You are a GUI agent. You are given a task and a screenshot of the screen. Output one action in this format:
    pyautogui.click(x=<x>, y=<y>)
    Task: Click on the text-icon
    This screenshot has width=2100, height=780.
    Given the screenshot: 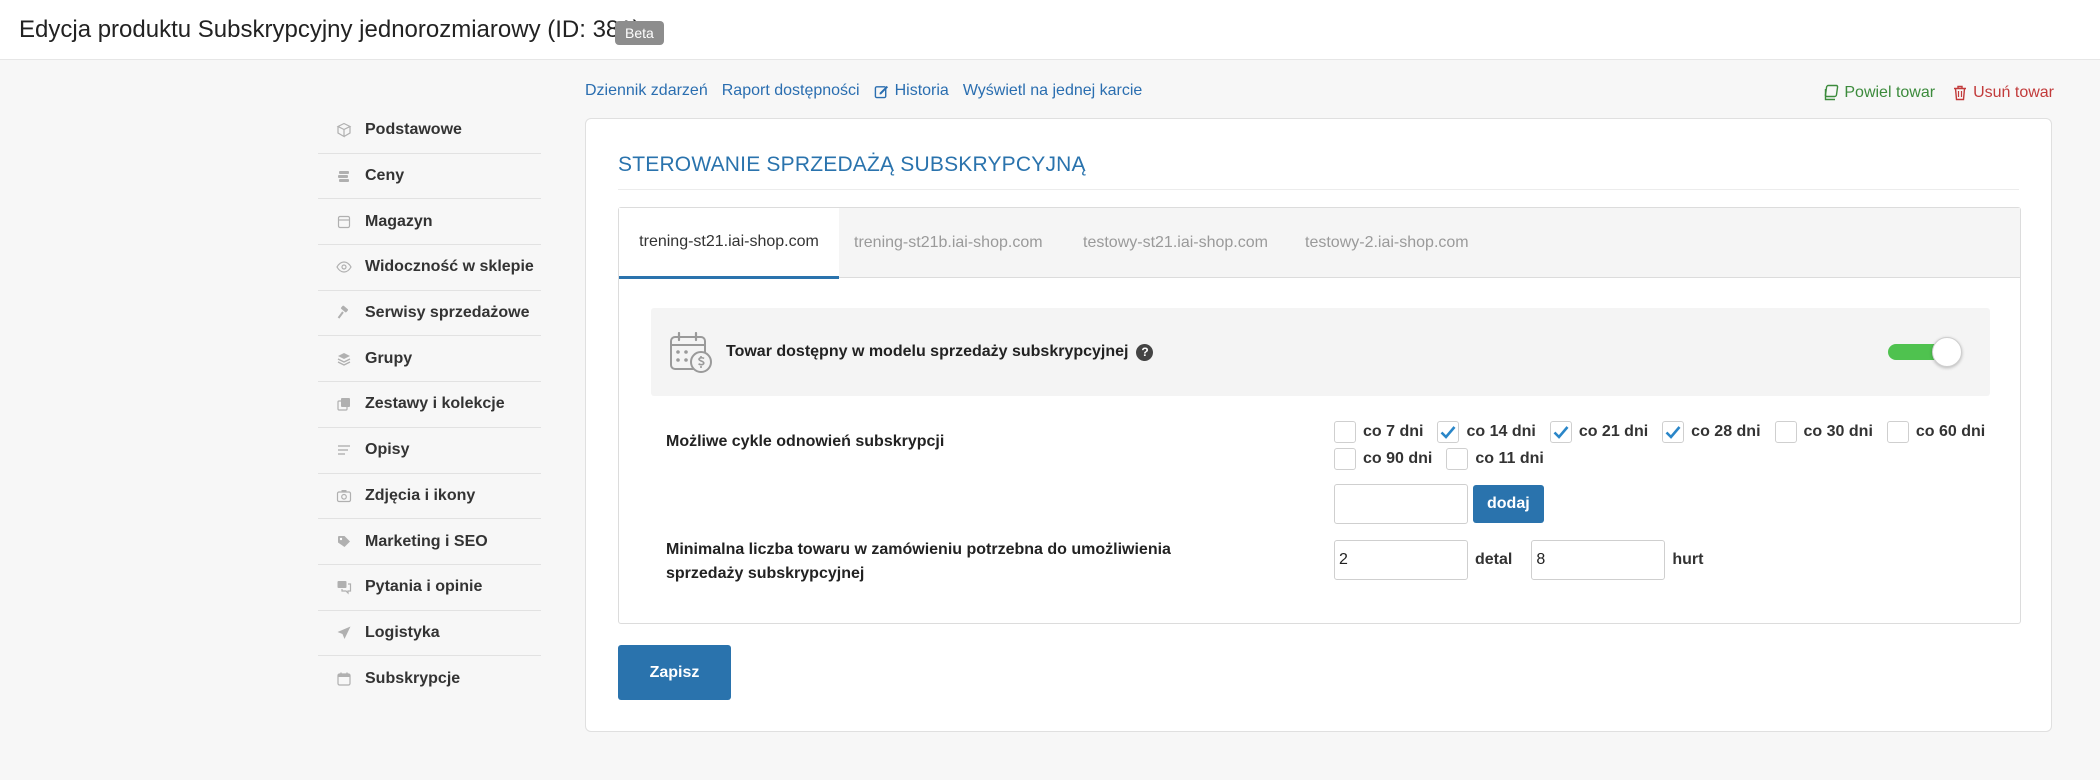 What is the action you would take?
    pyautogui.click(x=344, y=450)
    